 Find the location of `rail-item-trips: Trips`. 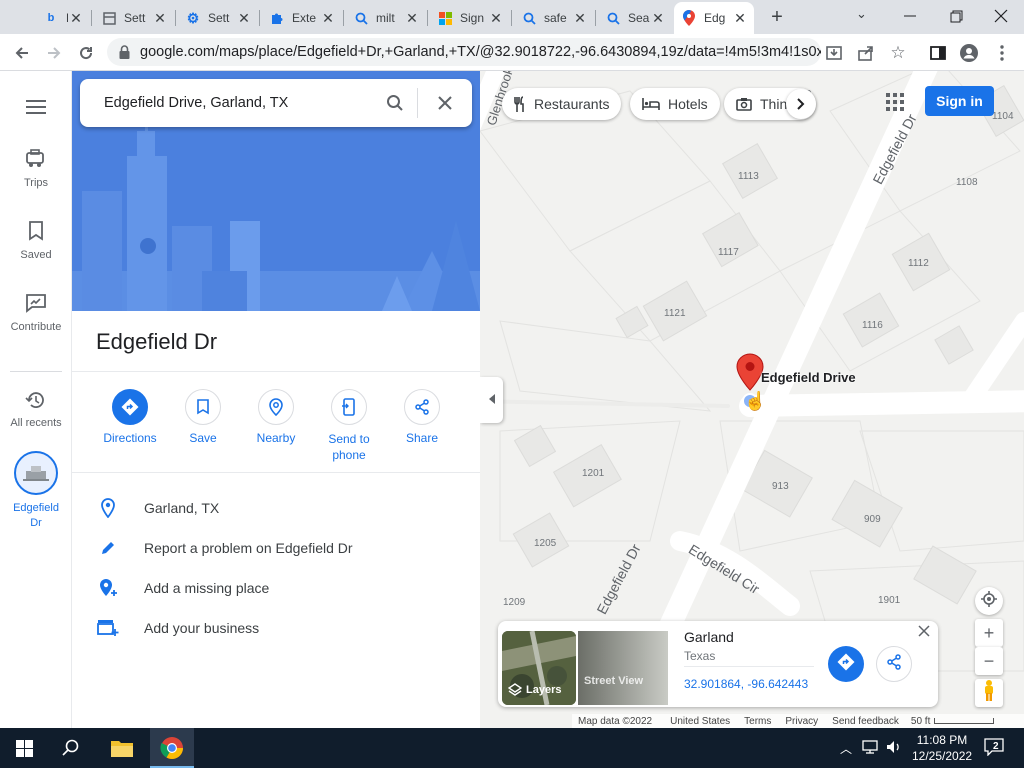

rail-item-trips: Trips is located at coordinates (36, 169).